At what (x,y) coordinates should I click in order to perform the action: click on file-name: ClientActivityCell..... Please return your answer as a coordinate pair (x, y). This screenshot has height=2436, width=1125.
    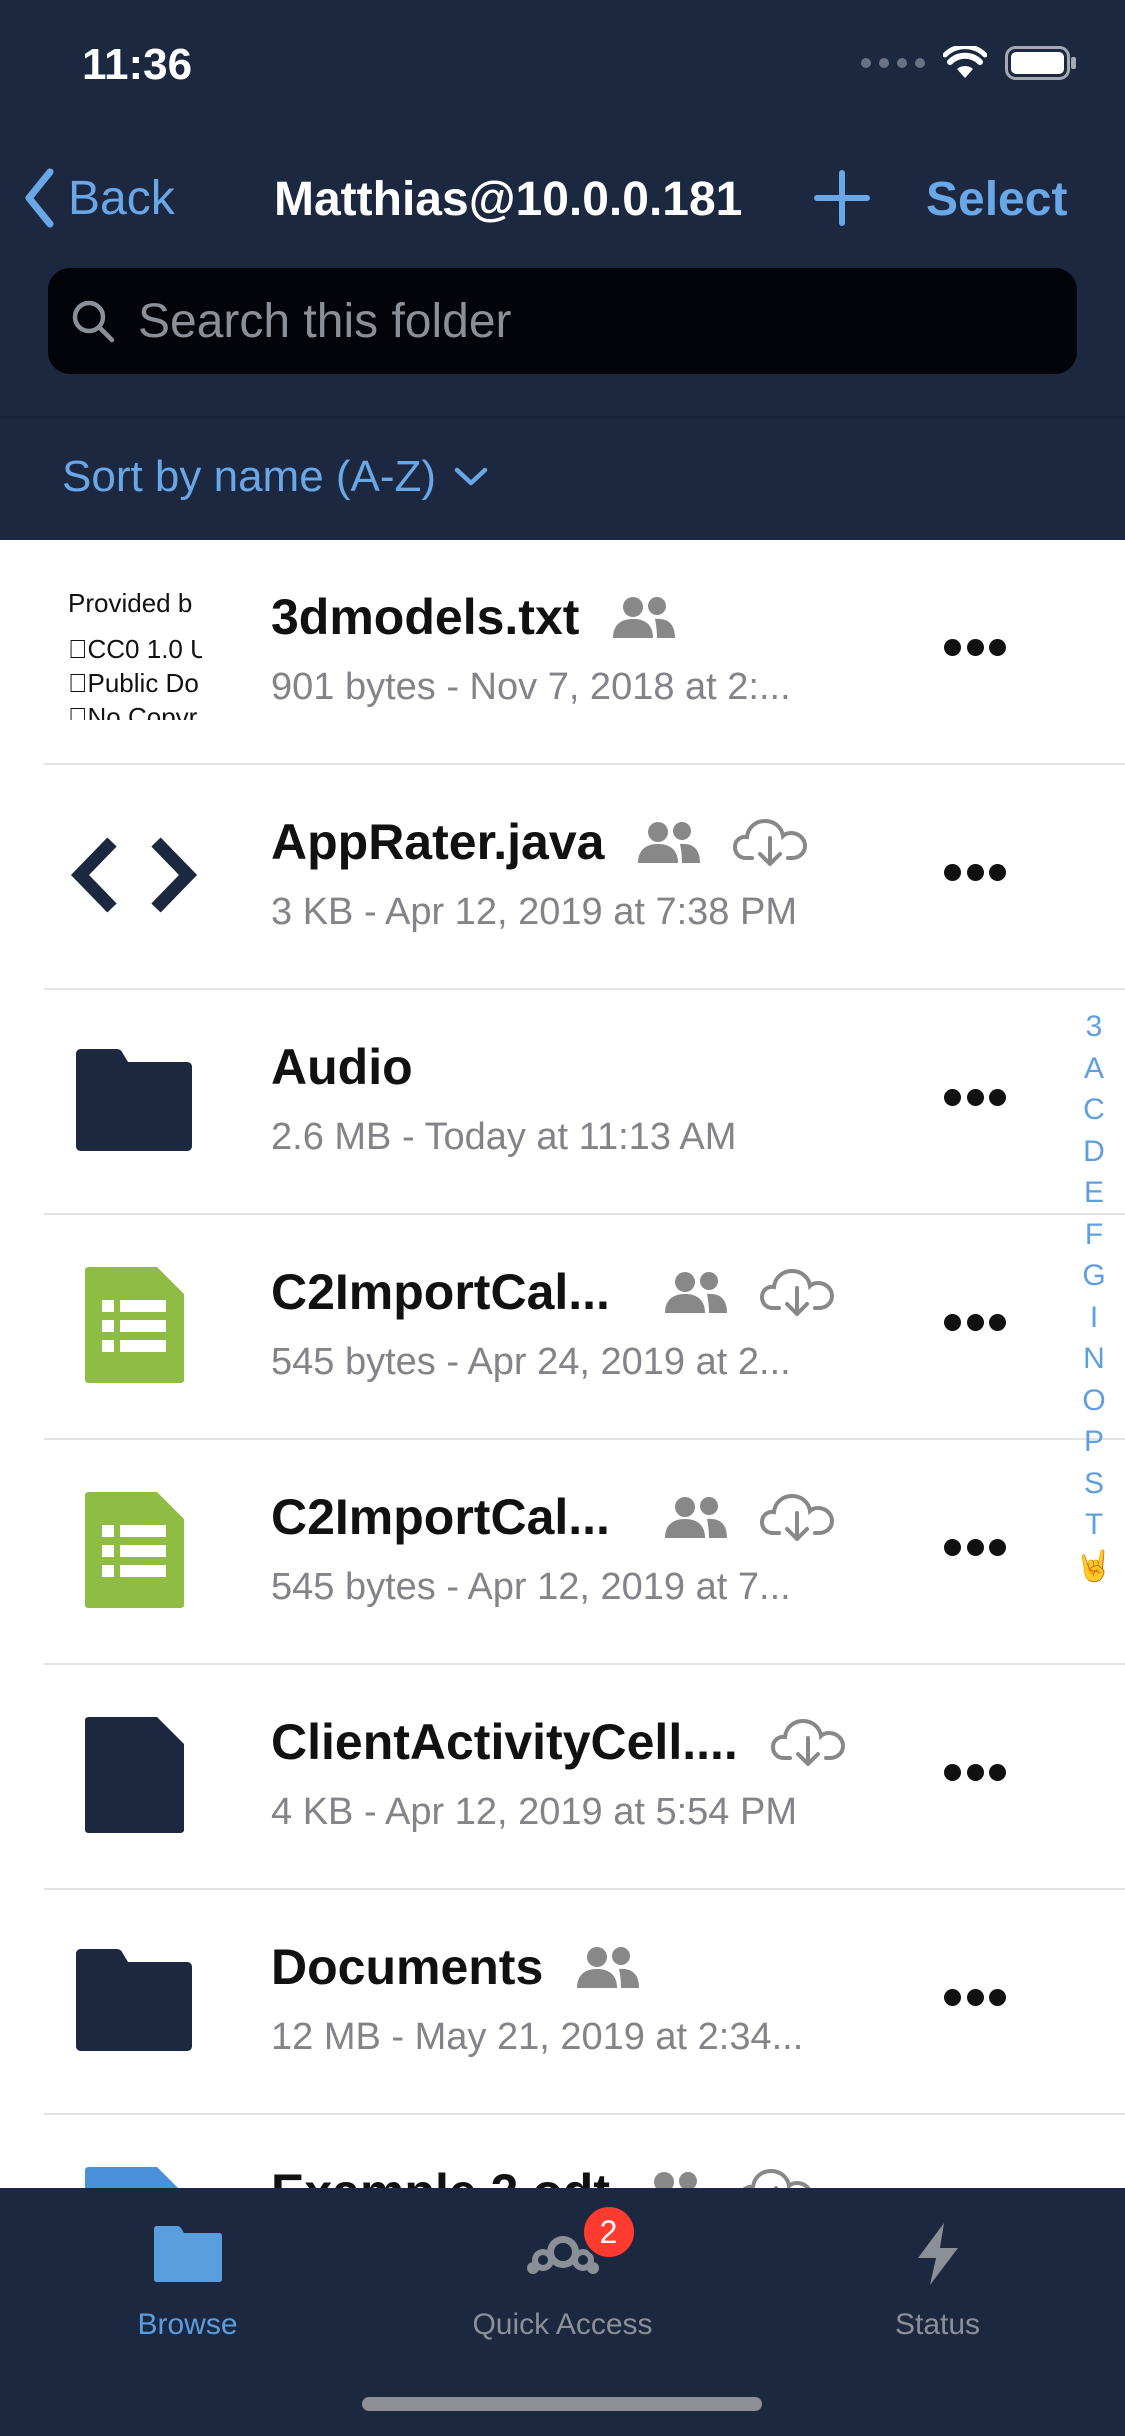
    Looking at the image, I should click on (558, 1742).